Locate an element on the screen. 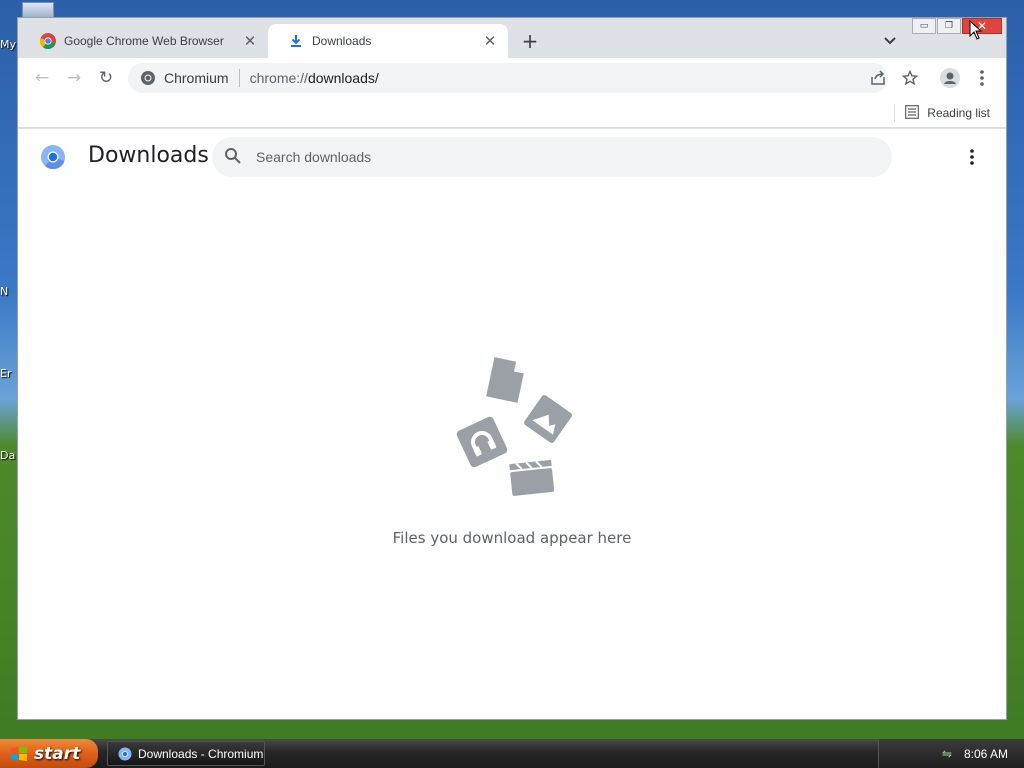  downloads-more-actions-icon is located at coordinates (972, 157).